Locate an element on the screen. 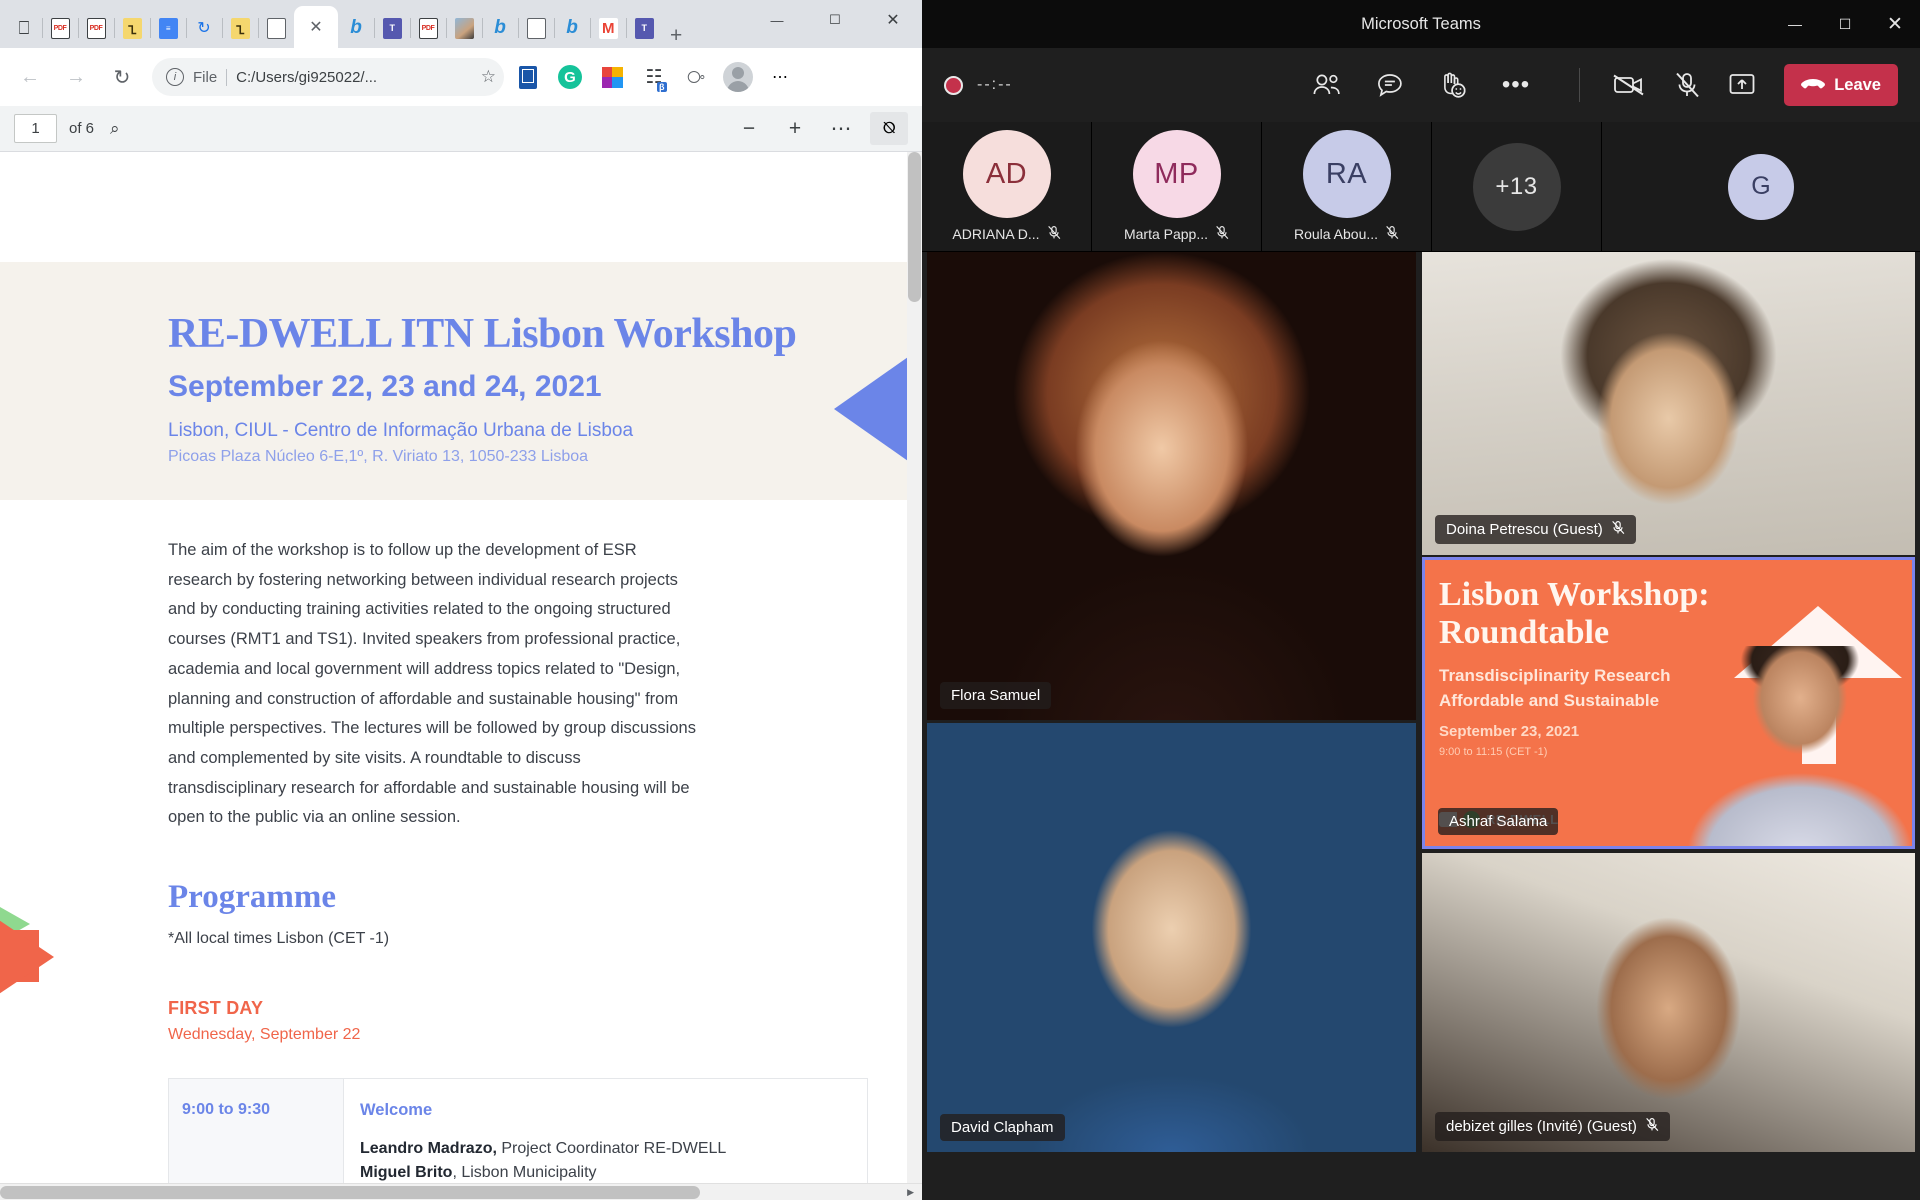  maximize-button: ☐ is located at coordinates (835, 20).